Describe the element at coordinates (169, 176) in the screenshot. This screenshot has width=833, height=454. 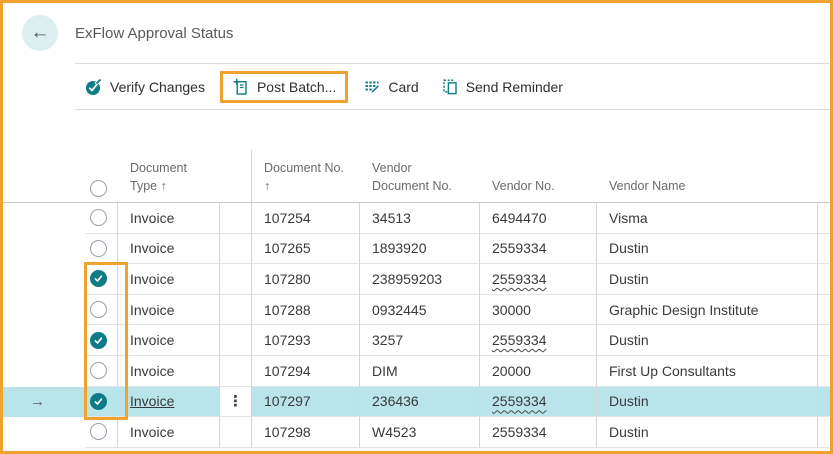
I see `column-header-document-type: Document Type ↑` at that location.